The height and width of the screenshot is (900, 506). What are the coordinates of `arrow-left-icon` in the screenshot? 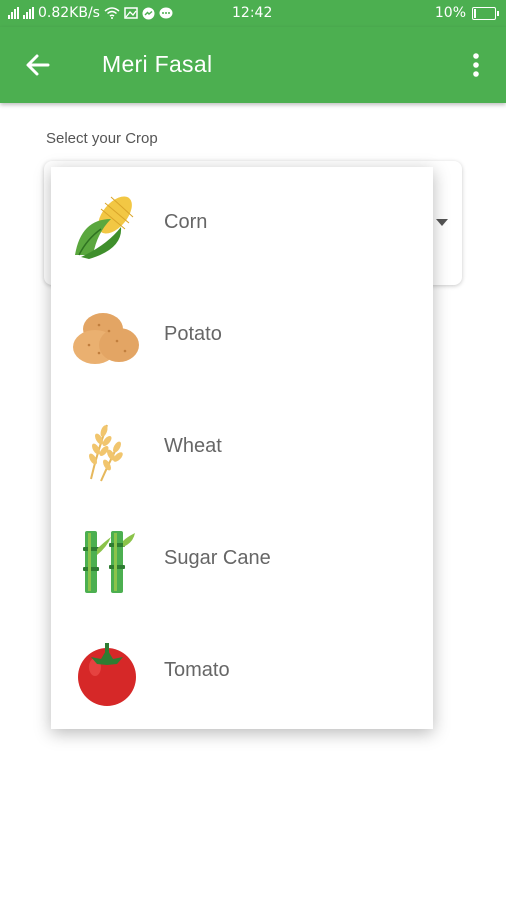 It's located at (38, 65).